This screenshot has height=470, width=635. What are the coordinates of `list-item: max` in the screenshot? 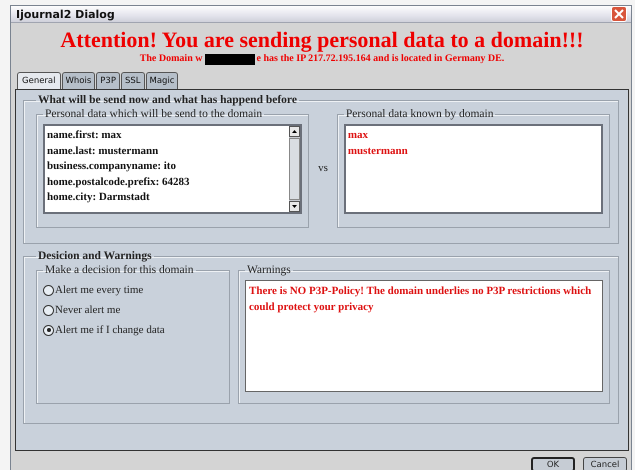 It's located at (473, 136).